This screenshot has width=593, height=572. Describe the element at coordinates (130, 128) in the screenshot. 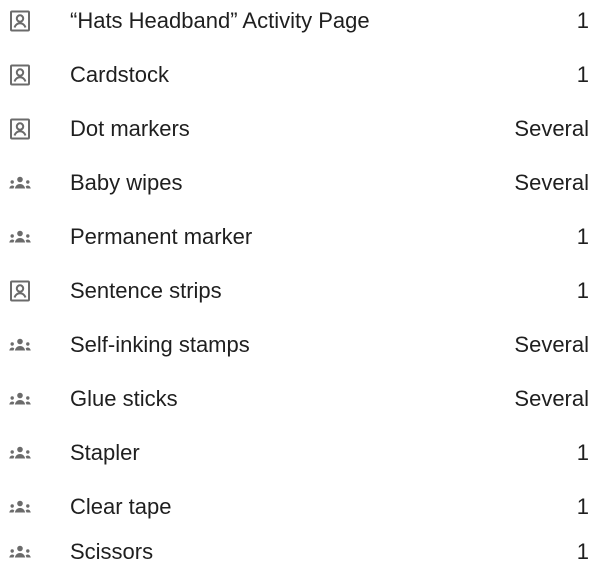

I see `material-label: Dot markers` at that location.